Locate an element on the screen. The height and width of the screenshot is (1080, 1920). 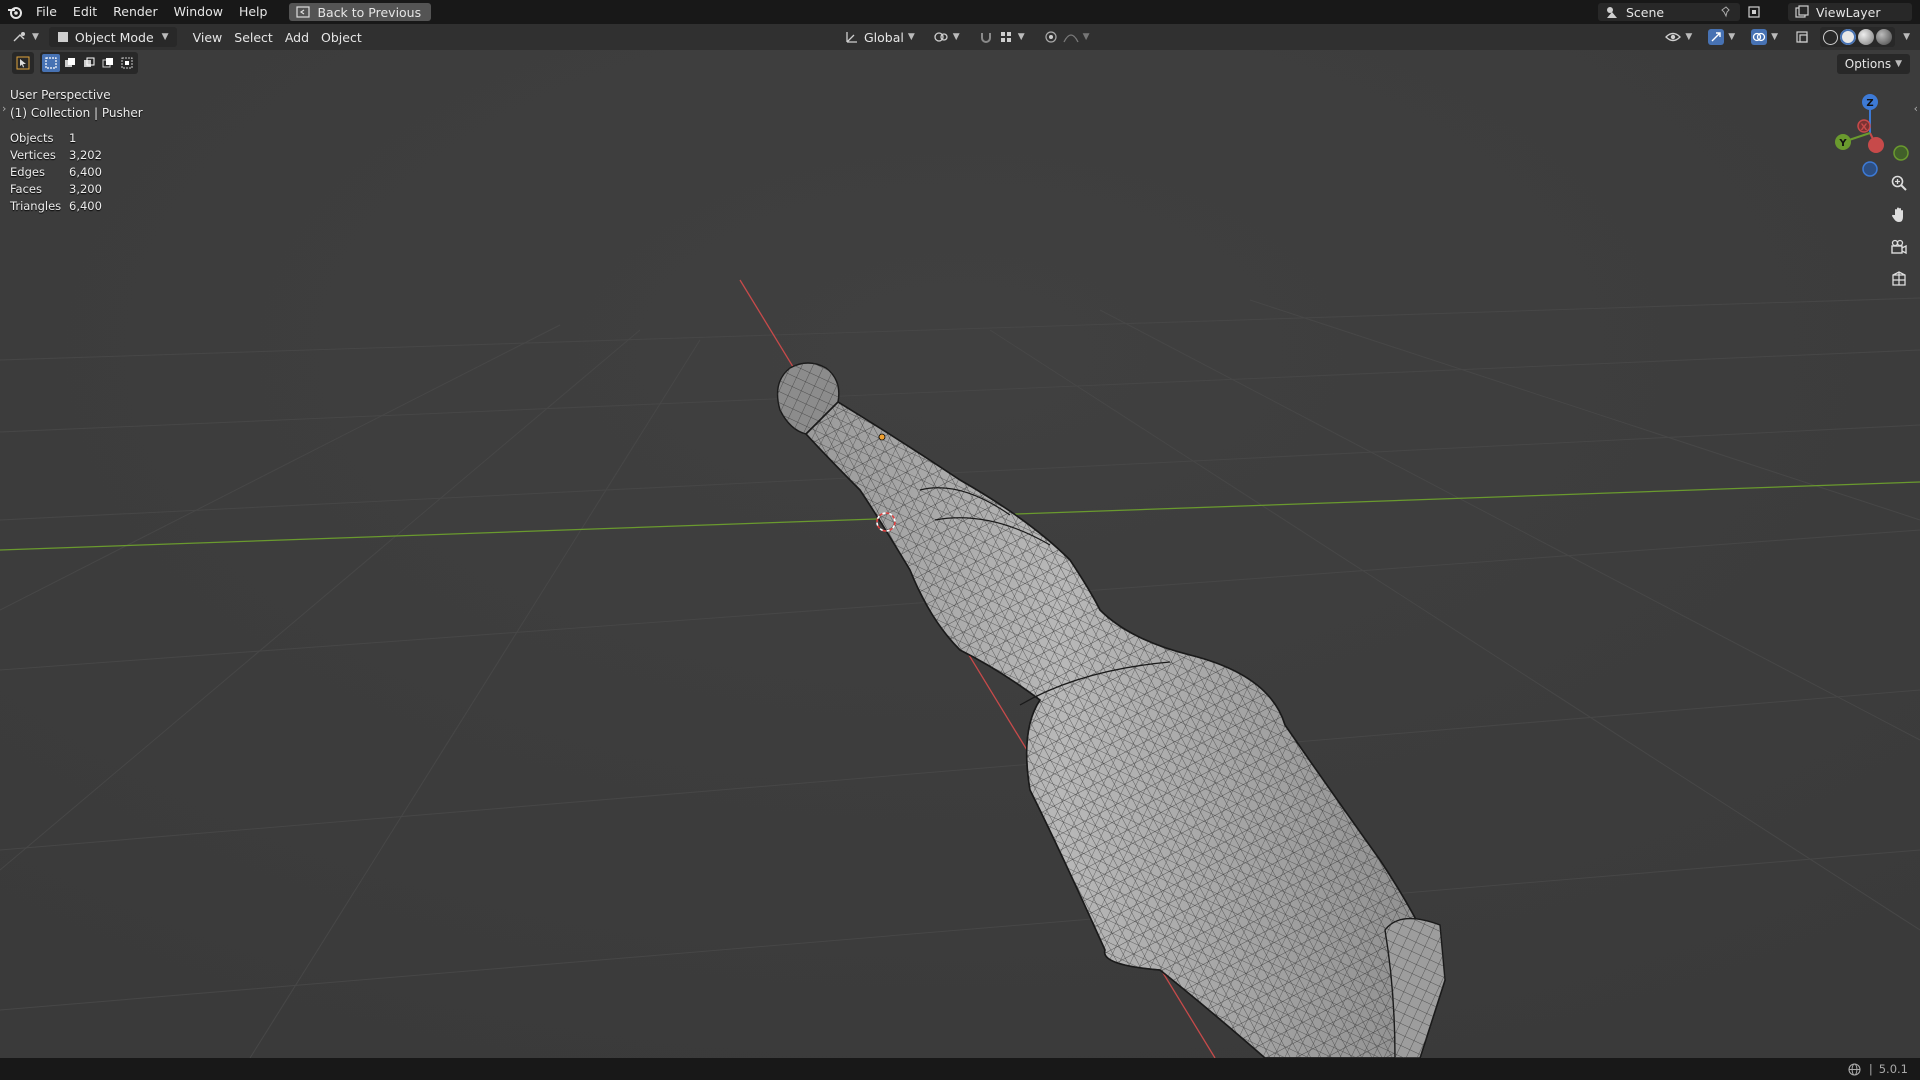
xray-icon is located at coordinates (1802, 37).